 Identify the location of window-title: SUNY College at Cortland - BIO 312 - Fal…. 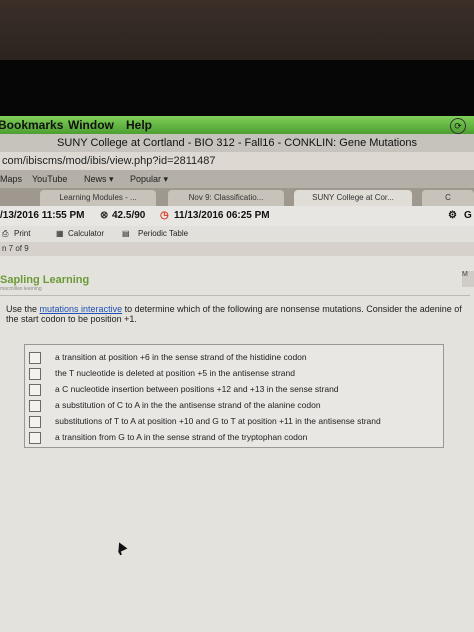
(237, 143).